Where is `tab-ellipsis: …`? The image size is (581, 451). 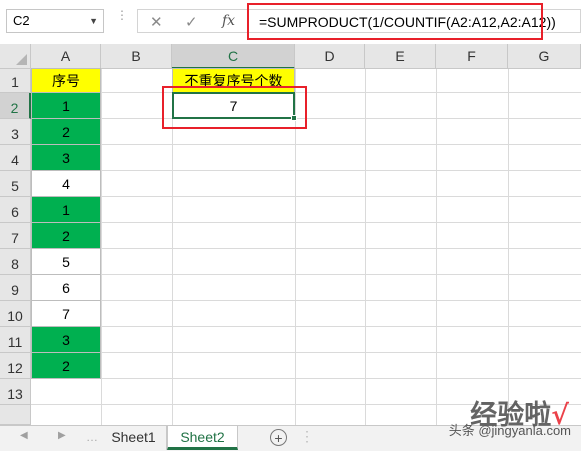 tab-ellipsis: … is located at coordinates (92, 437).